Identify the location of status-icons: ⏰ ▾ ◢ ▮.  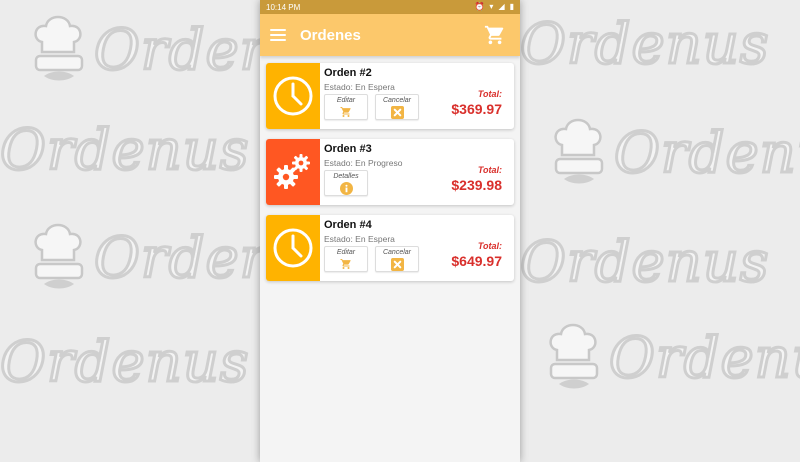
(494, 7).